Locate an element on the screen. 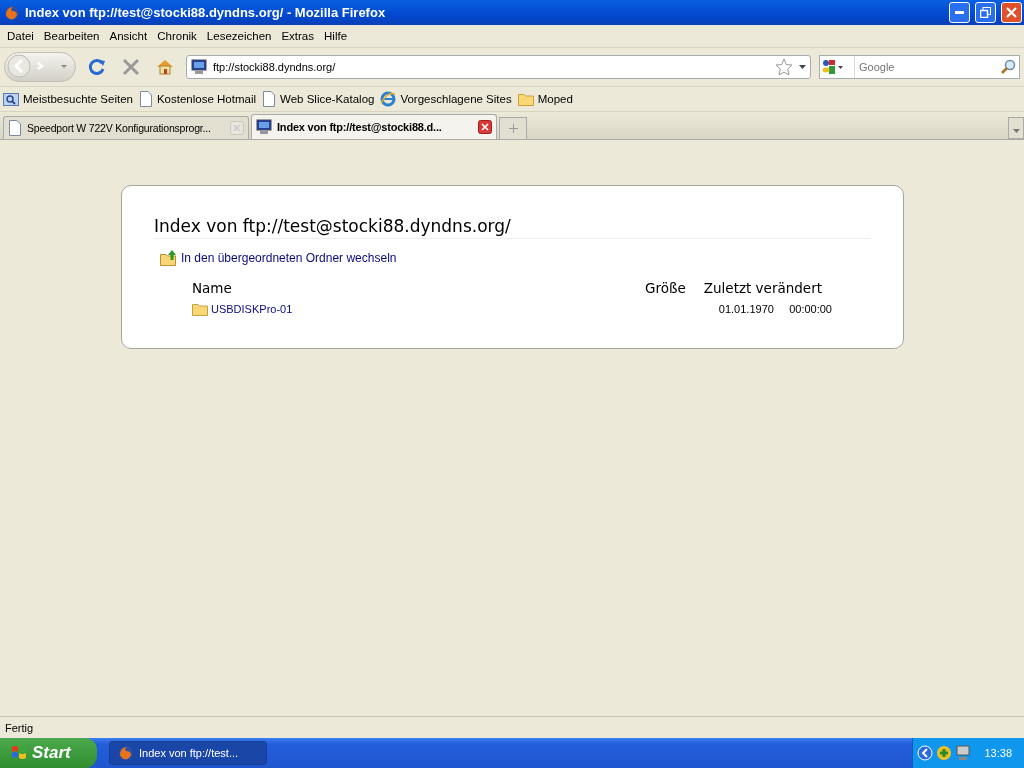 The image size is (1024, 768). close-icon is located at coordinates (1011, 12).